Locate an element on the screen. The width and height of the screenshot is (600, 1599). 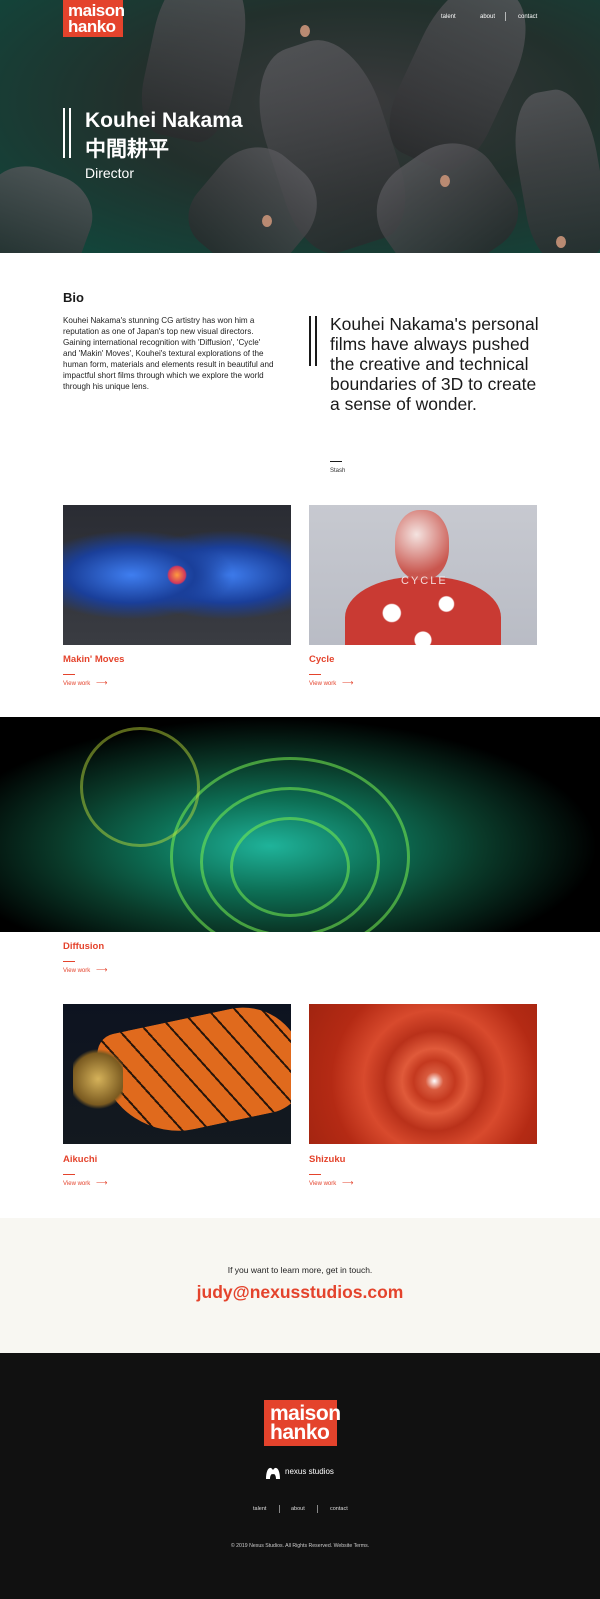
nexus-logo-icon is located at coordinates (273, 1473).